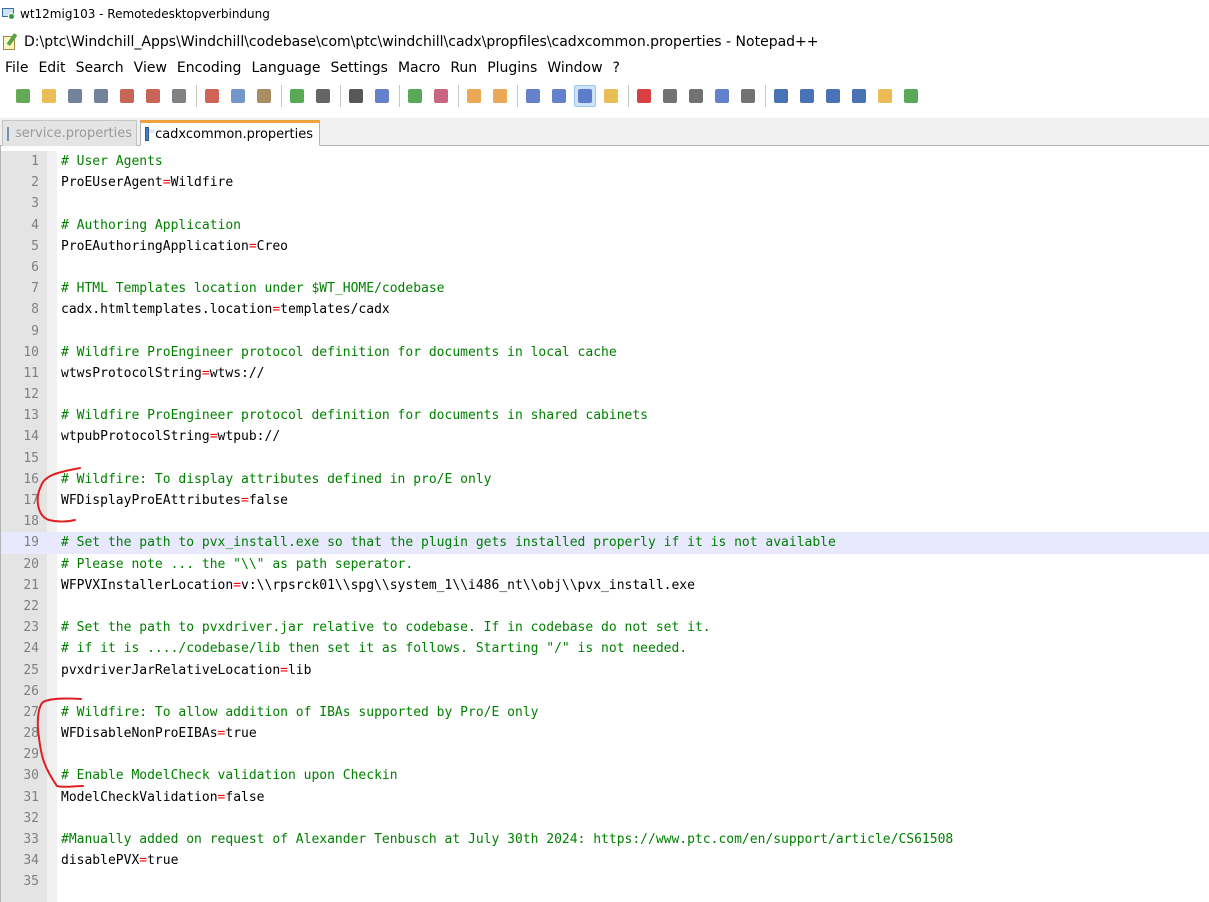 The width and height of the screenshot is (1209, 902). I want to click on play-multiple-button, so click(722, 96).